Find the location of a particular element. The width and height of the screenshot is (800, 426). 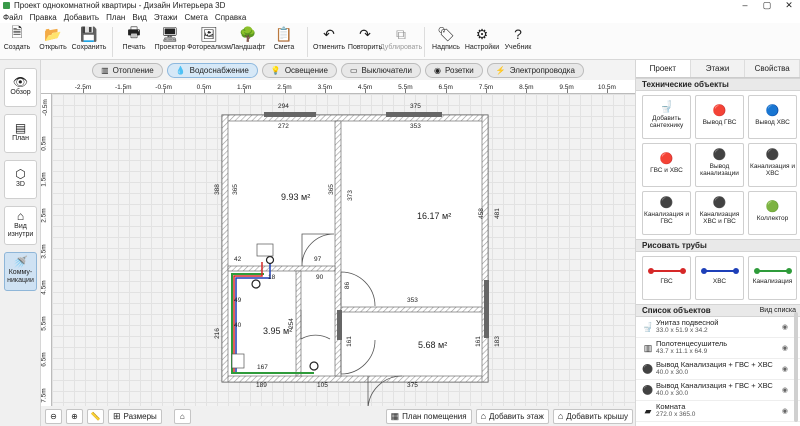

toolbar-button-redo: ↷ Повторить is located at coordinates (365, 37).